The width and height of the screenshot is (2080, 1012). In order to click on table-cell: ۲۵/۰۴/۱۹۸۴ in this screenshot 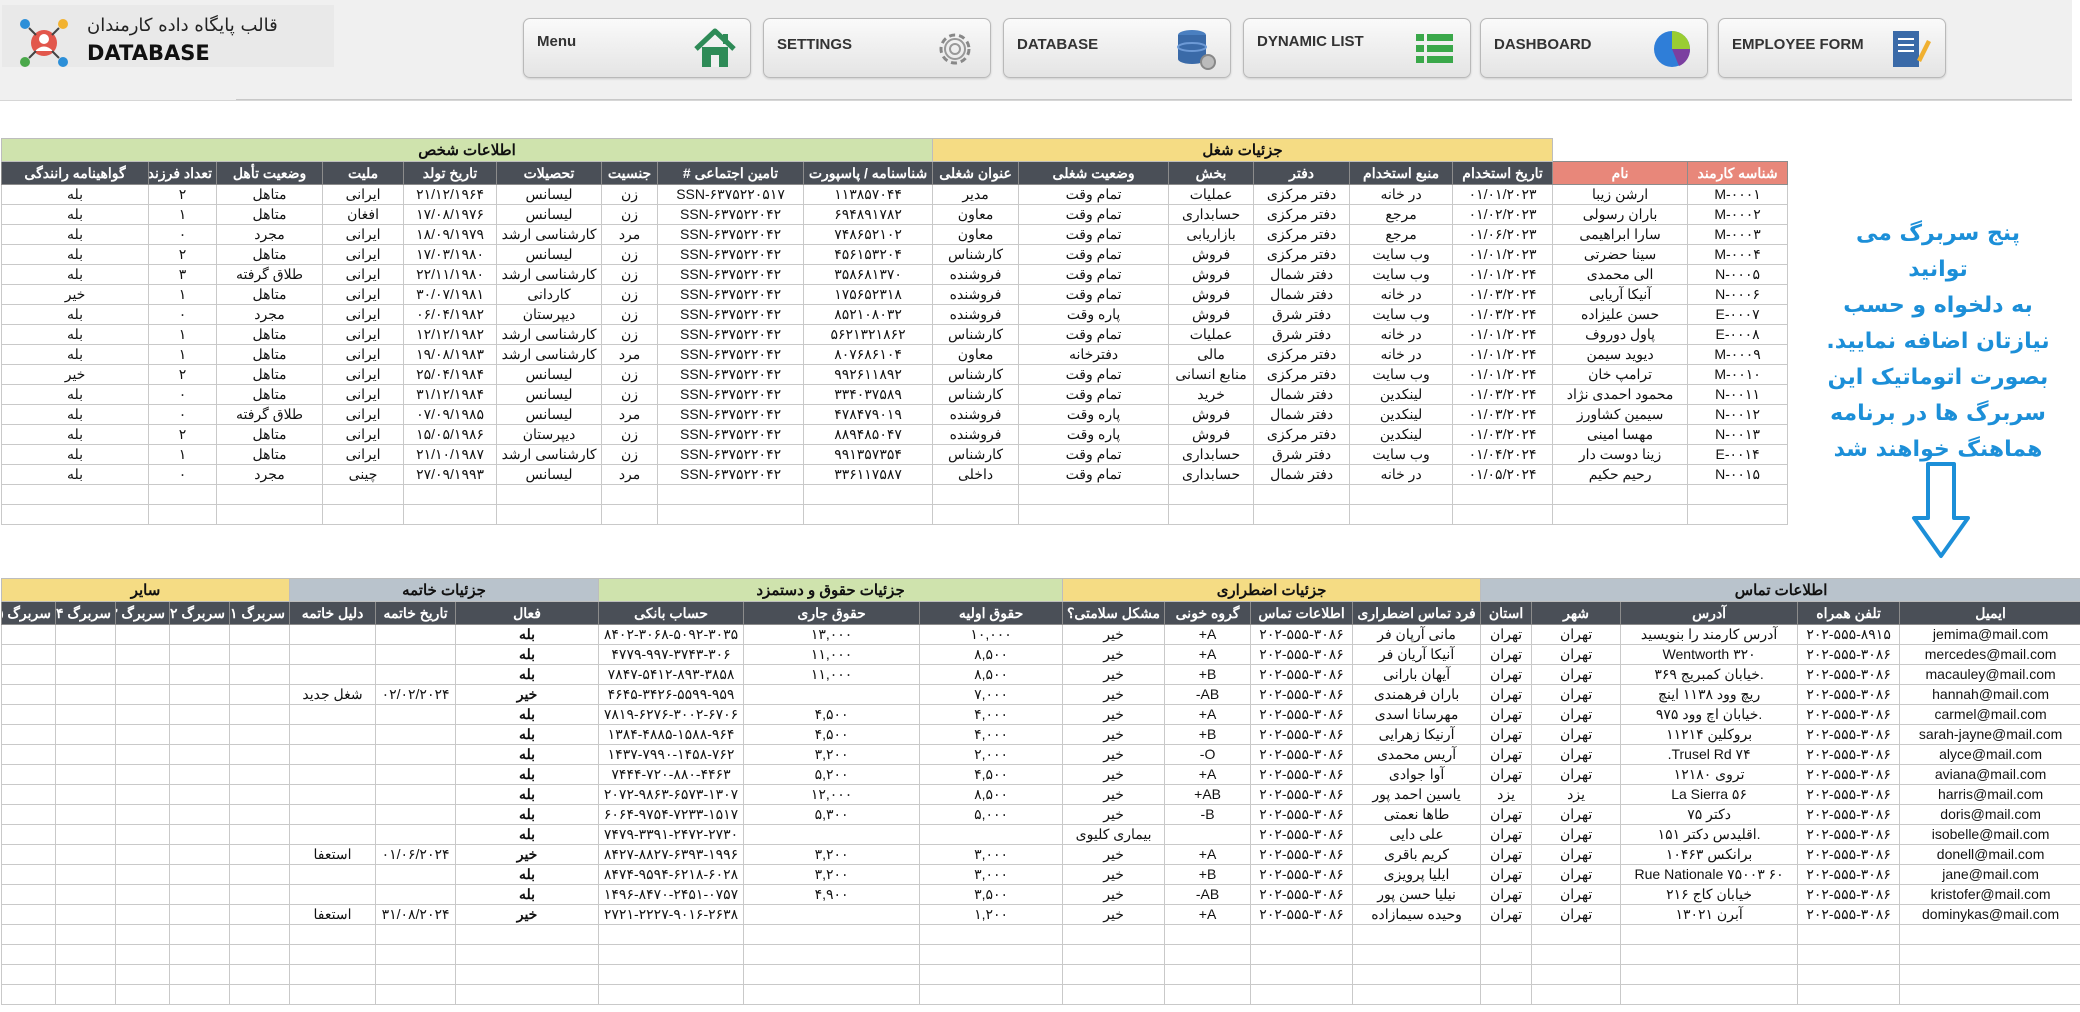, I will do `click(450, 374)`.